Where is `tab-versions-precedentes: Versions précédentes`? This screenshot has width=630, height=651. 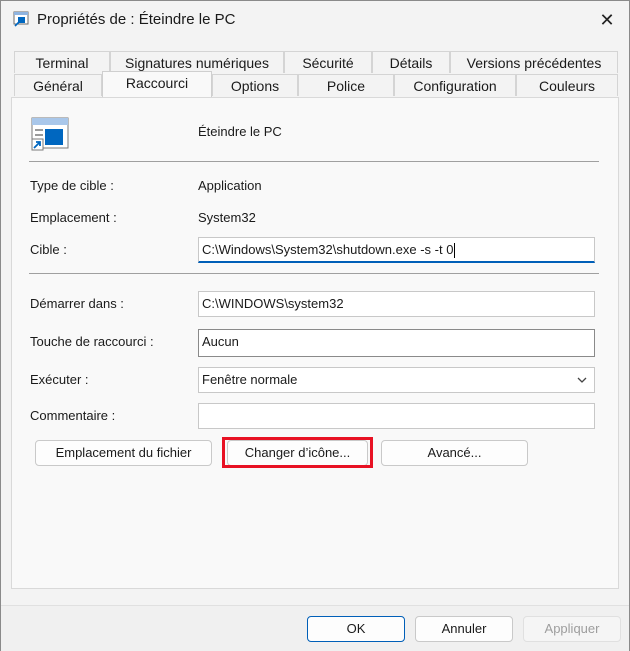
tab-versions-precedentes: Versions précédentes is located at coordinates (534, 62).